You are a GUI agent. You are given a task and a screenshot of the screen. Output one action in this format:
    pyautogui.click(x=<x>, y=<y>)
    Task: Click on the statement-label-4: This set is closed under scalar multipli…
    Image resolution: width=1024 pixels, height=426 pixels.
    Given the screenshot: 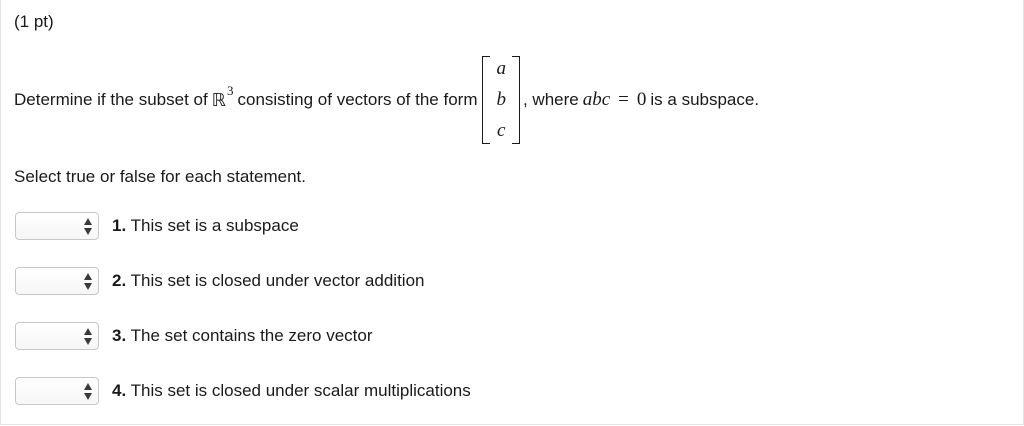 What is the action you would take?
    pyautogui.click(x=300, y=390)
    